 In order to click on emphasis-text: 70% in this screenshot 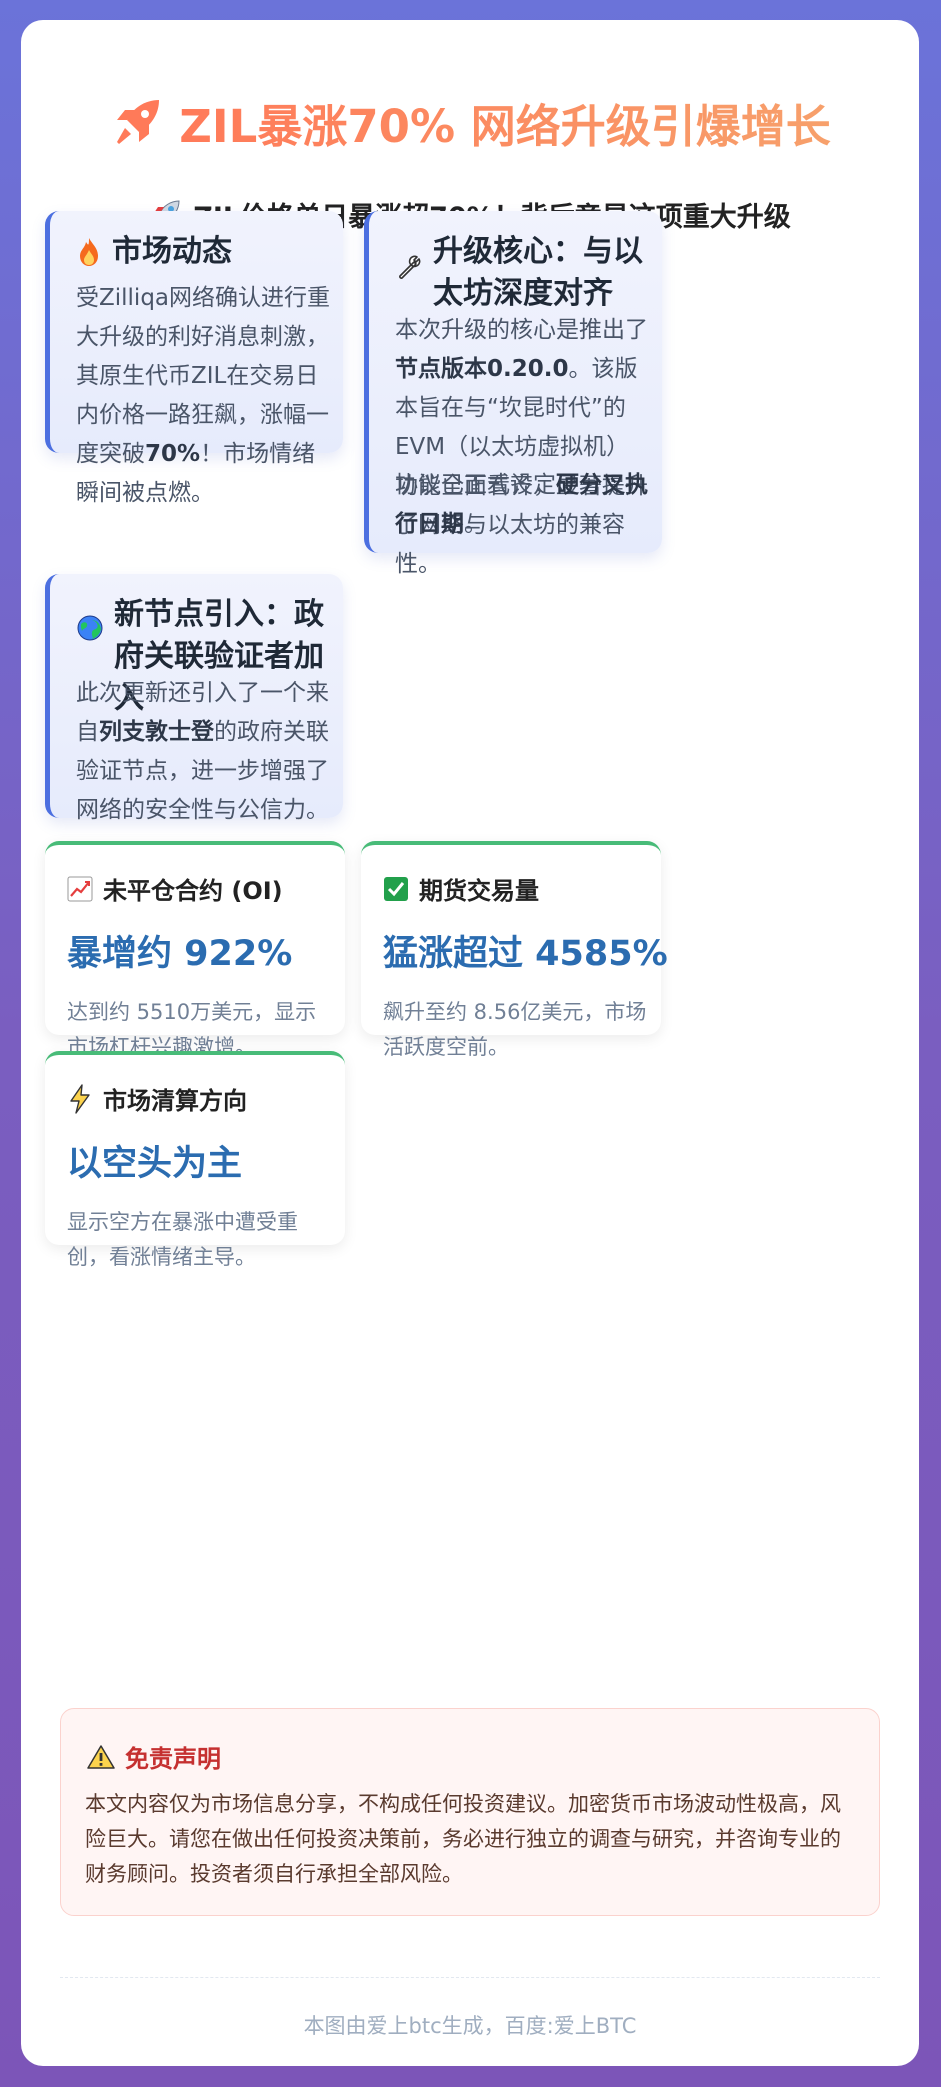, I will do `click(173, 454)`.